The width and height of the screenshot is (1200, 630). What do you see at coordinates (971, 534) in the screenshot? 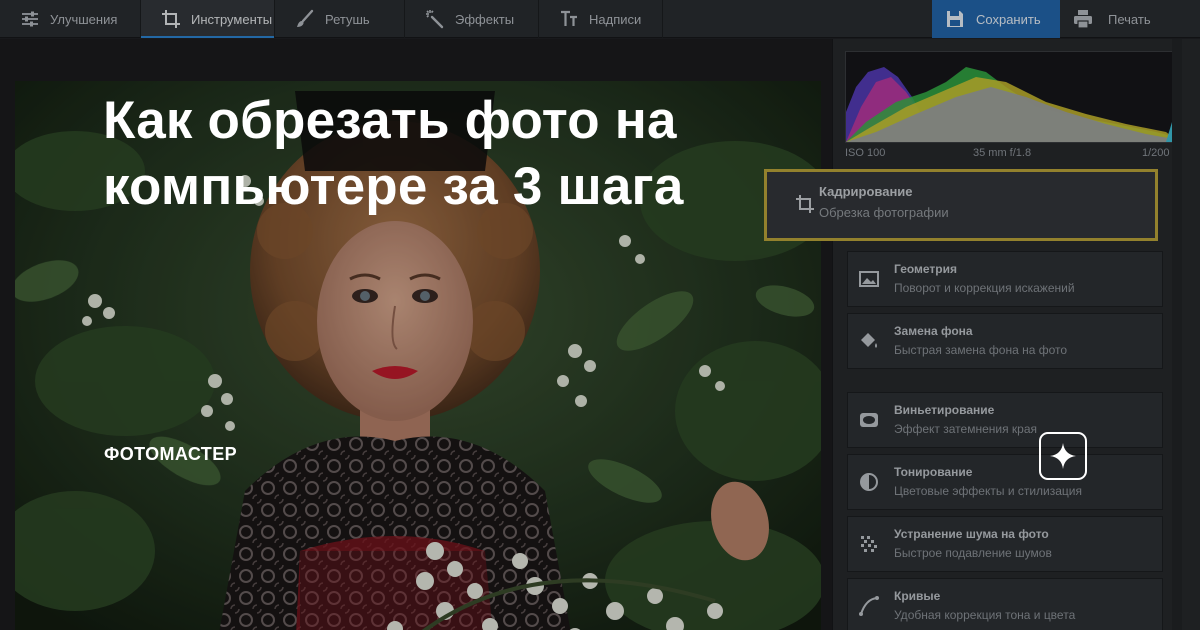
I see `tool-noise-reduction-title: Устранение шума на фото` at bounding box center [971, 534].